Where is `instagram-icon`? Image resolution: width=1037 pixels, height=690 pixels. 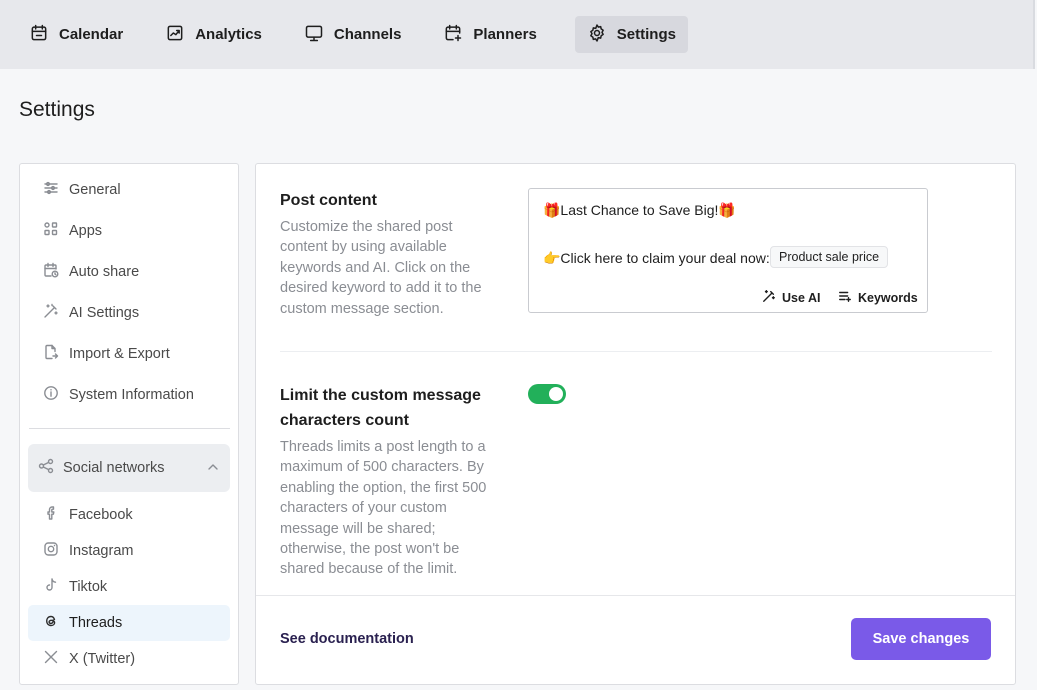
instagram-icon is located at coordinates (51, 551).